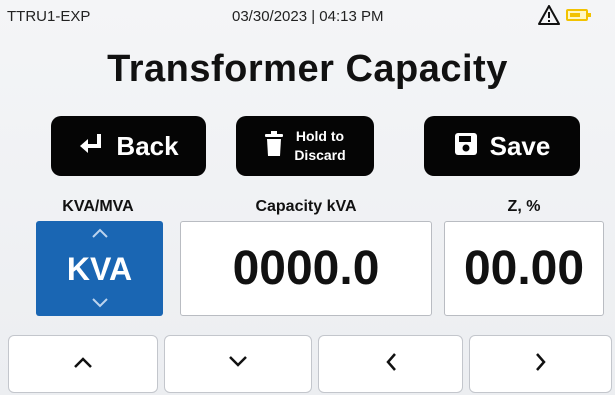 Image resolution: width=615 pixels, height=395 pixels. I want to click on unit-header: KVA/MVA, so click(98, 206).